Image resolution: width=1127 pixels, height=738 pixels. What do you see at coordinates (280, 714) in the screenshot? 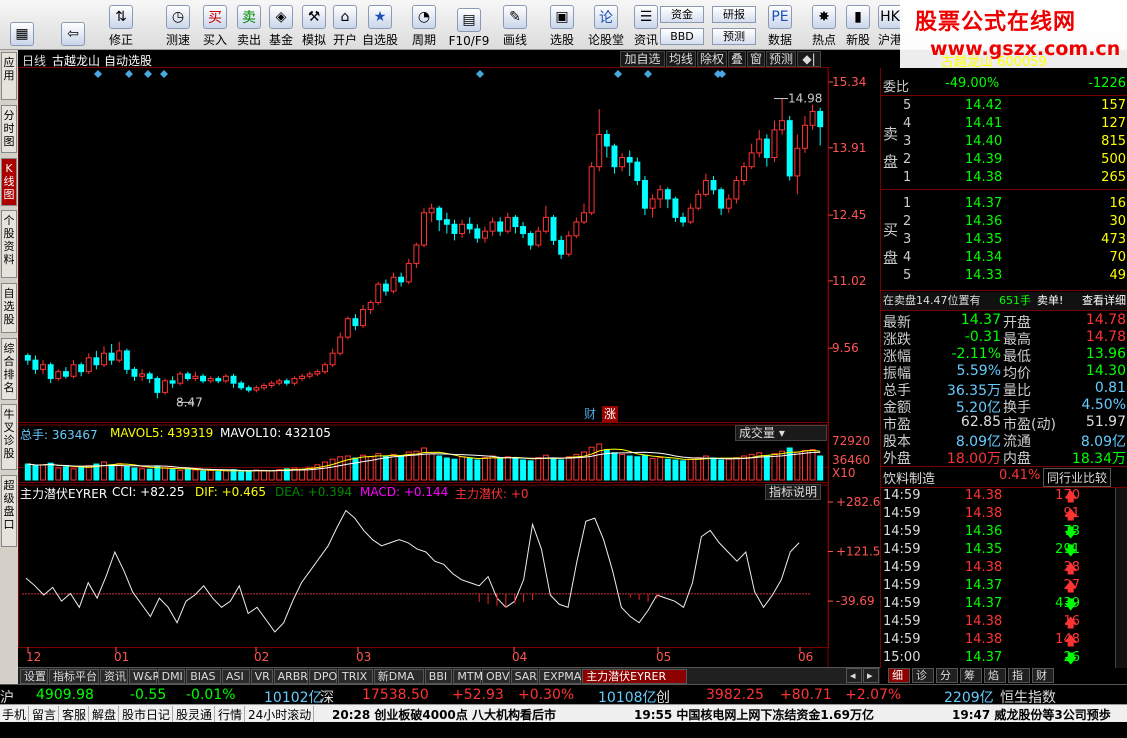
I see `news-btn-7: 24小时滚动` at bounding box center [280, 714].